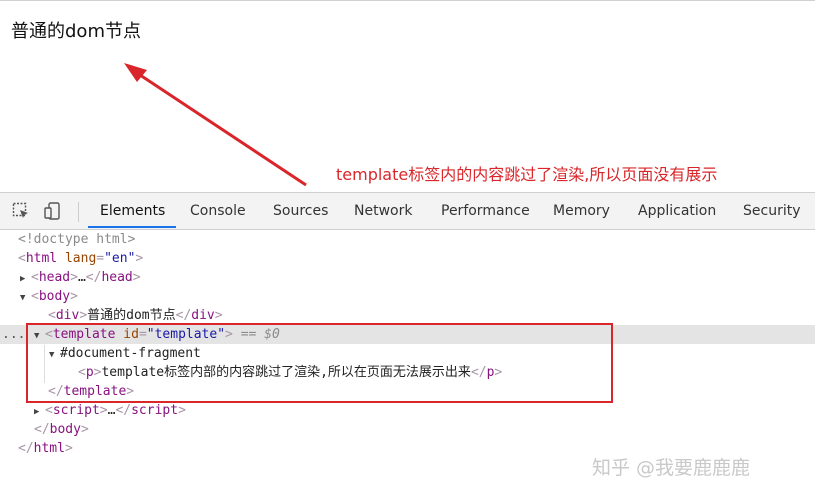 Image resolution: width=815 pixels, height=499 pixels. Describe the element at coordinates (407, 239) in the screenshot. I see `tree-row-doctype: <!doctype html>` at that location.